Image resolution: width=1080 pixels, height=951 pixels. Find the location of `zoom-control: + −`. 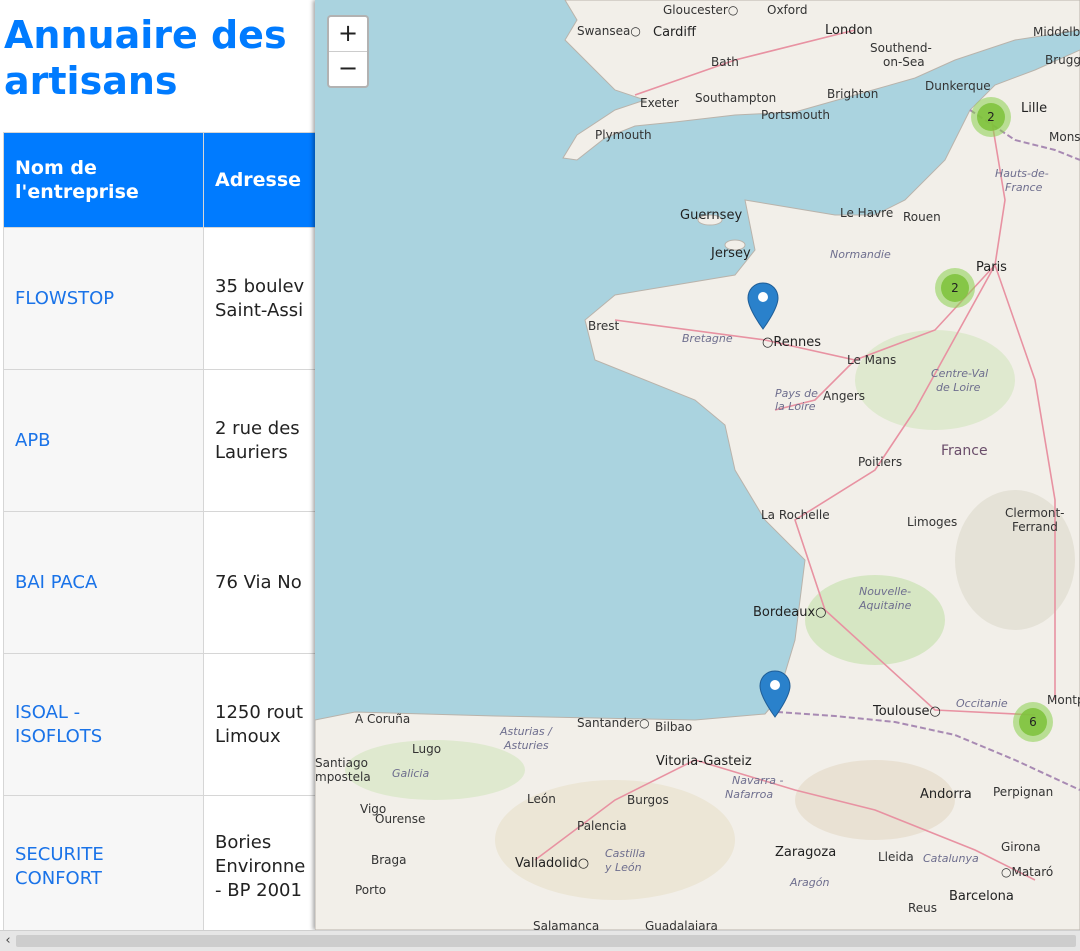

zoom-control: + − is located at coordinates (348, 51).